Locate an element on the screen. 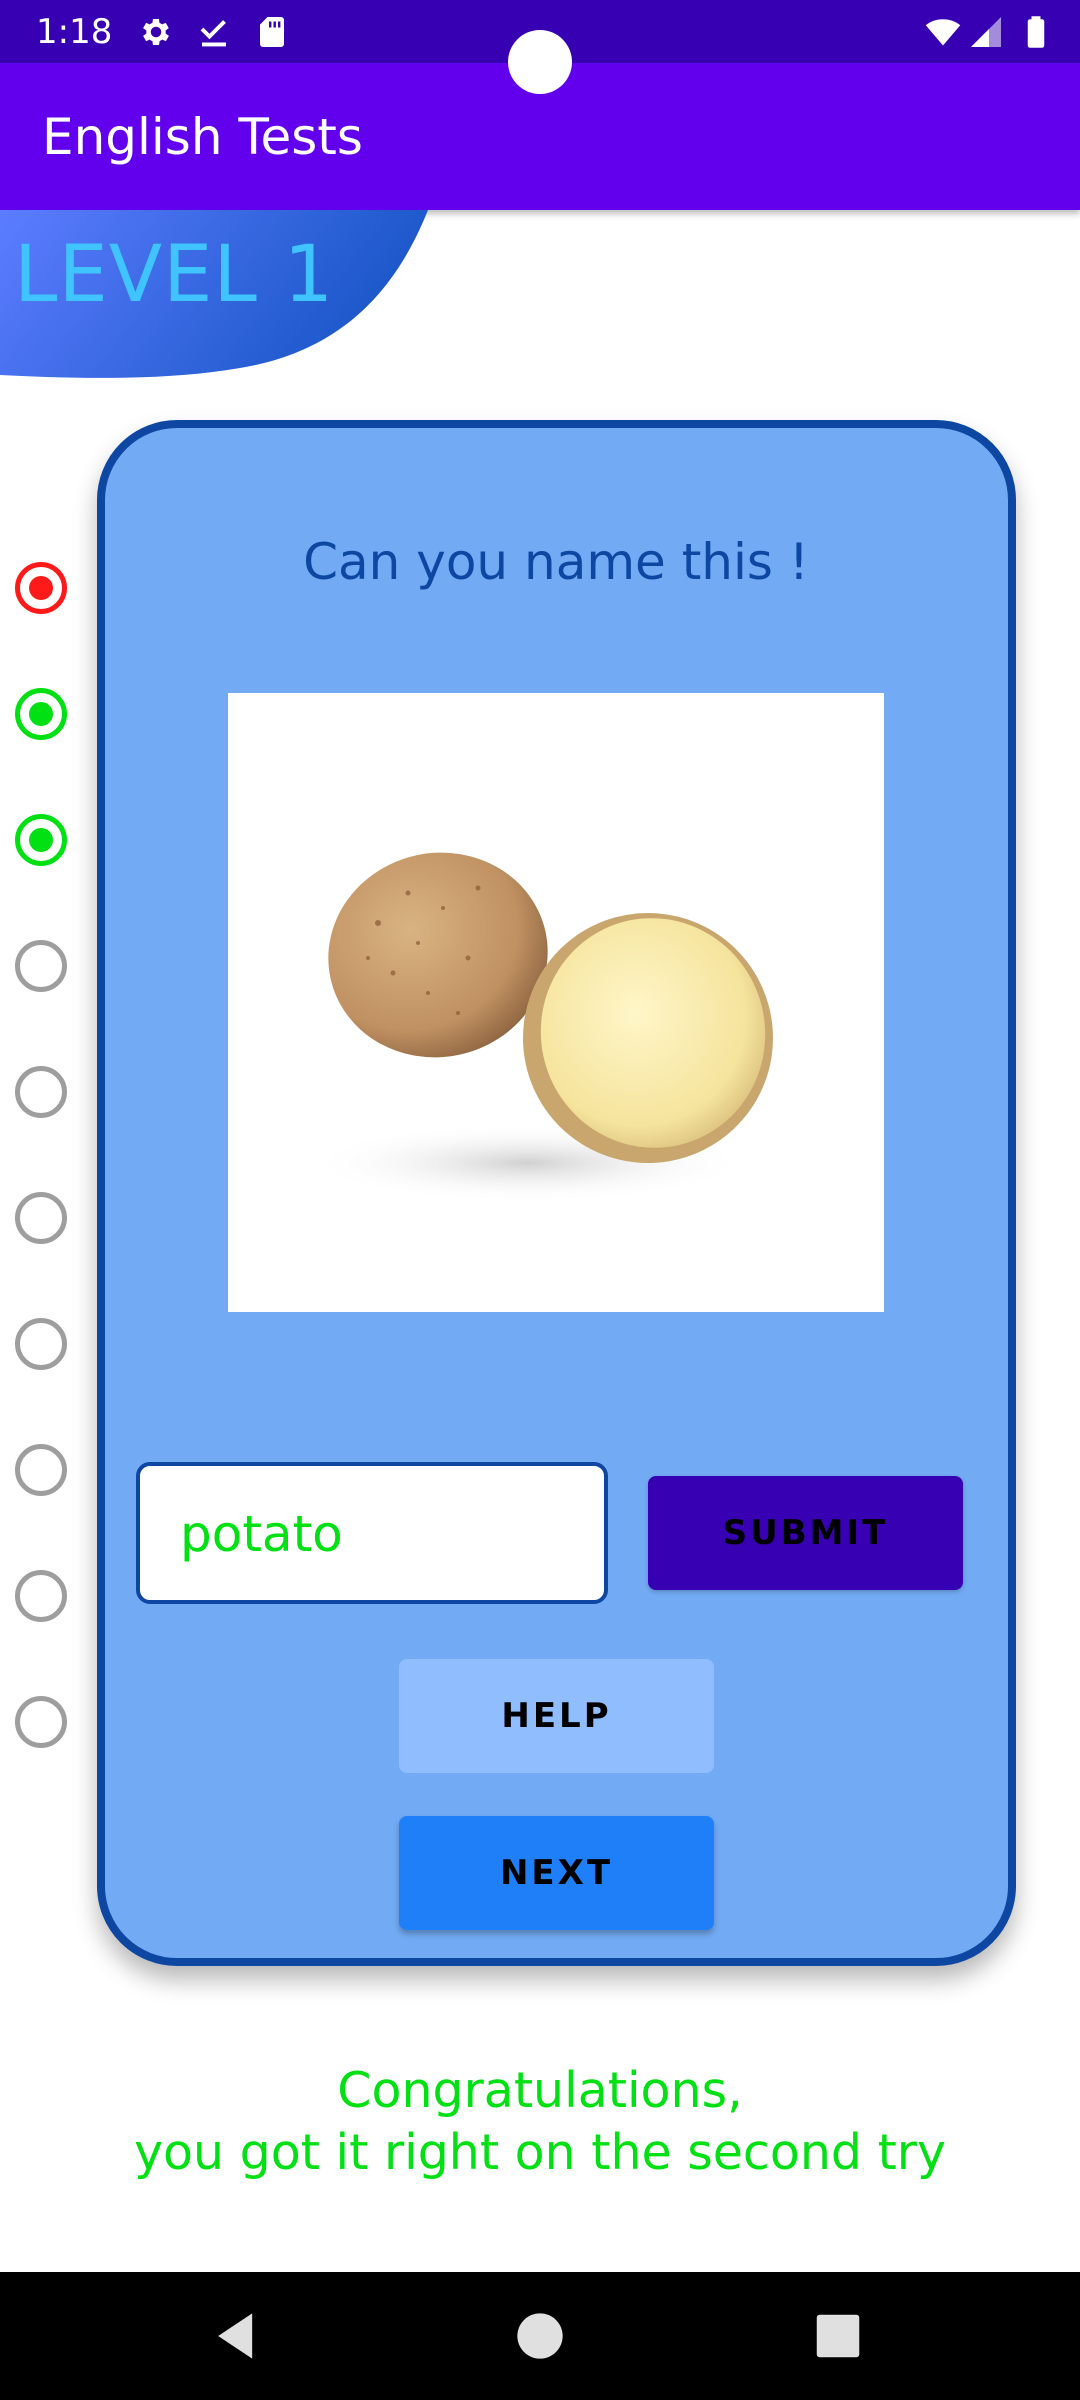 Image resolution: width=1080 pixels, height=2400 pixels. feedback-line-2: you got it right on the second try is located at coordinates (540, 2152).